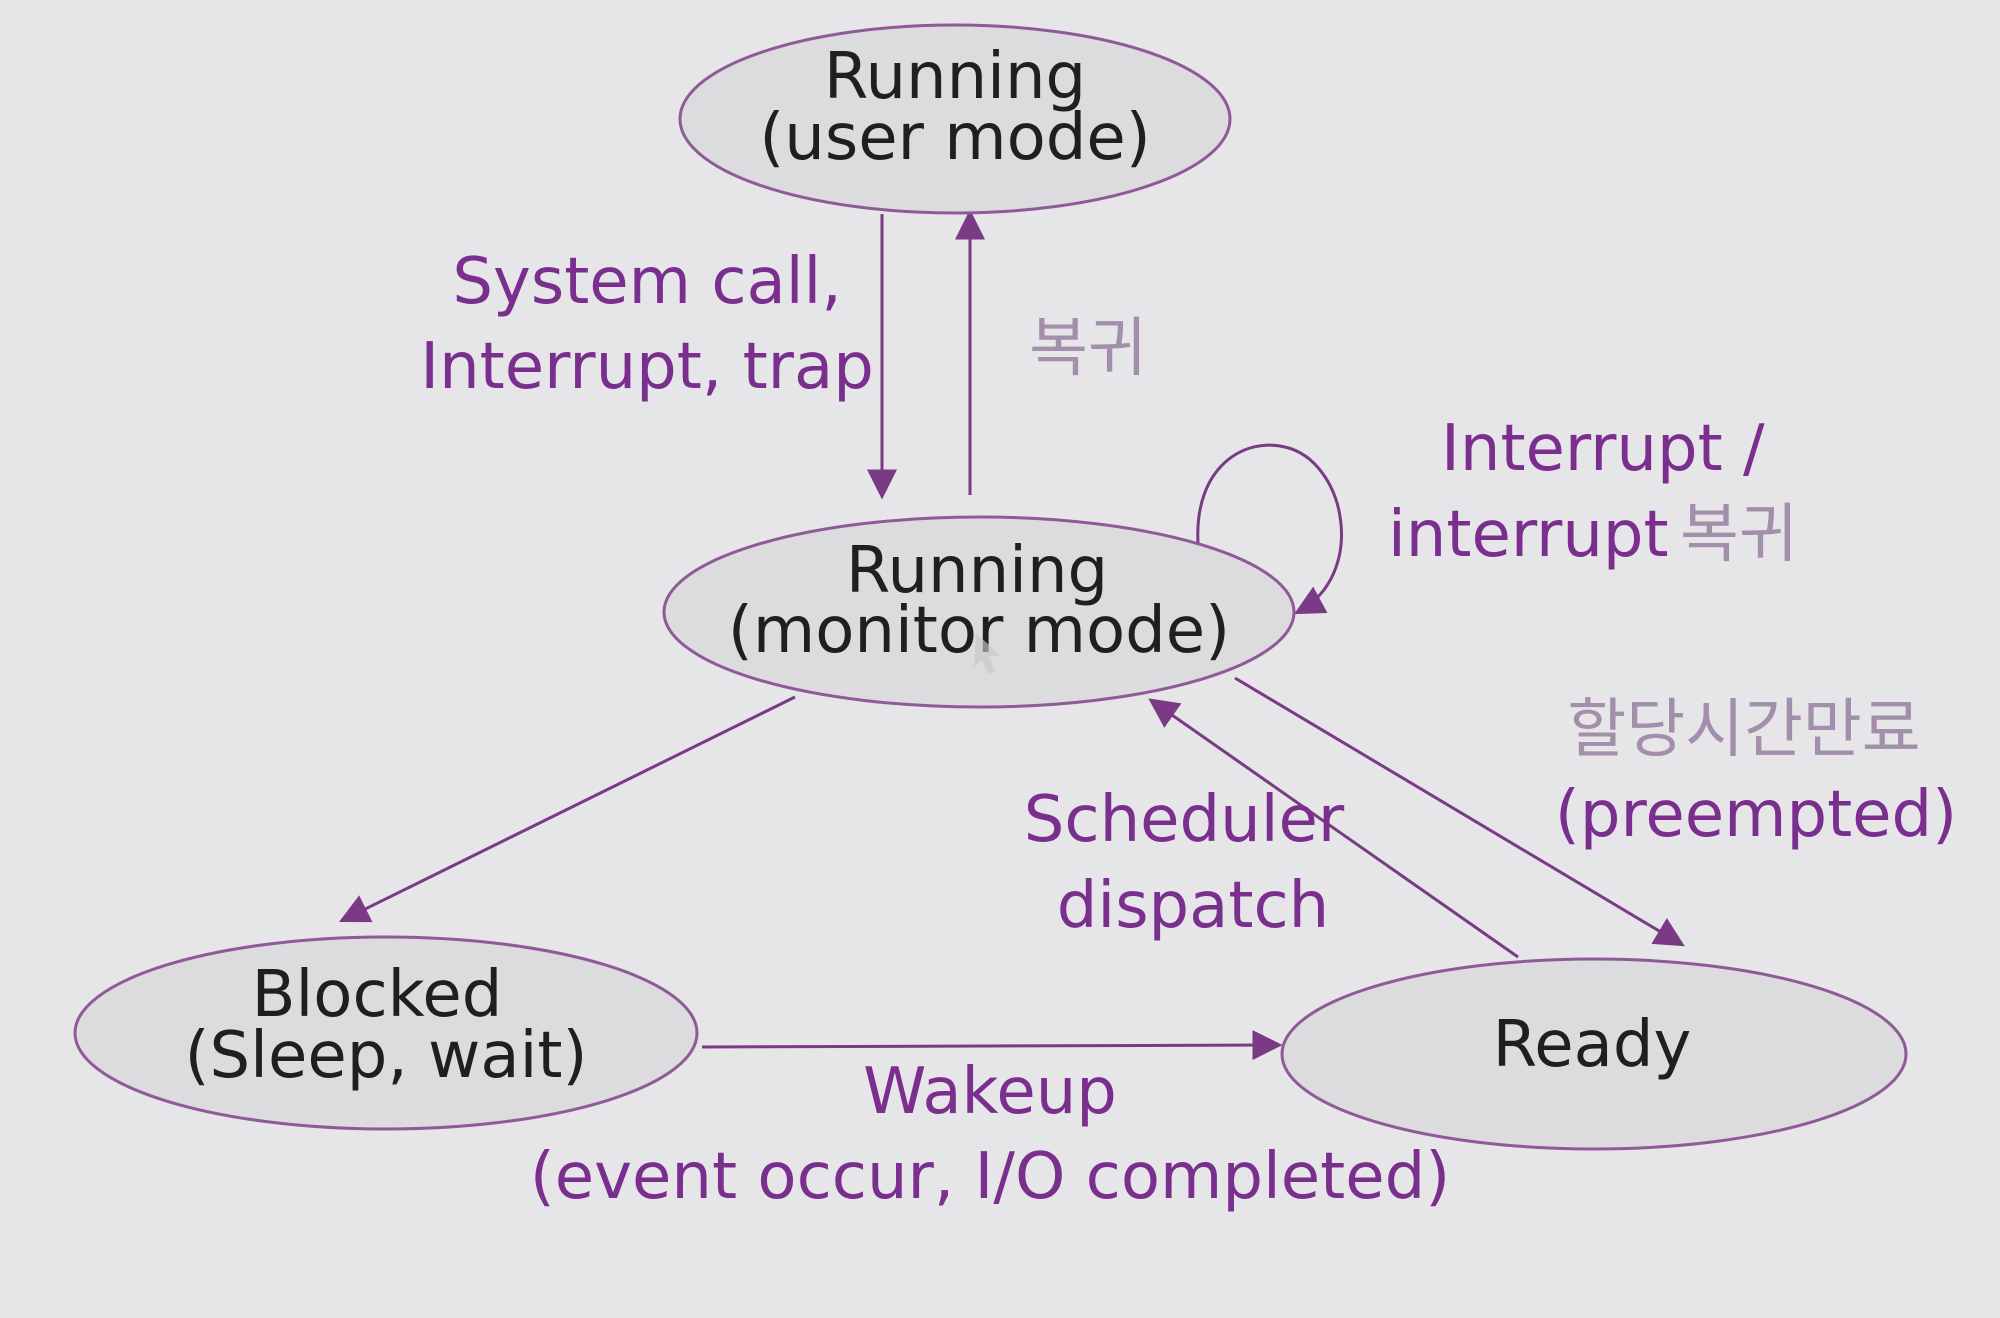  Describe the element at coordinates (954, 138) in the screenshot. I see `running-user-mode: (user mode)` at that location.